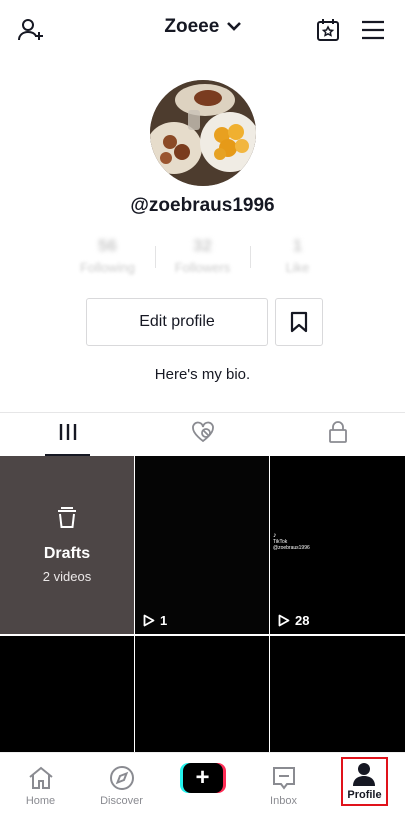 The height and width of the screenshot is (822, 405). What do you see at coordinates (192, 27) in the screenshot?
I see `account-name: Zoeee` at bounding box center [192, 27].